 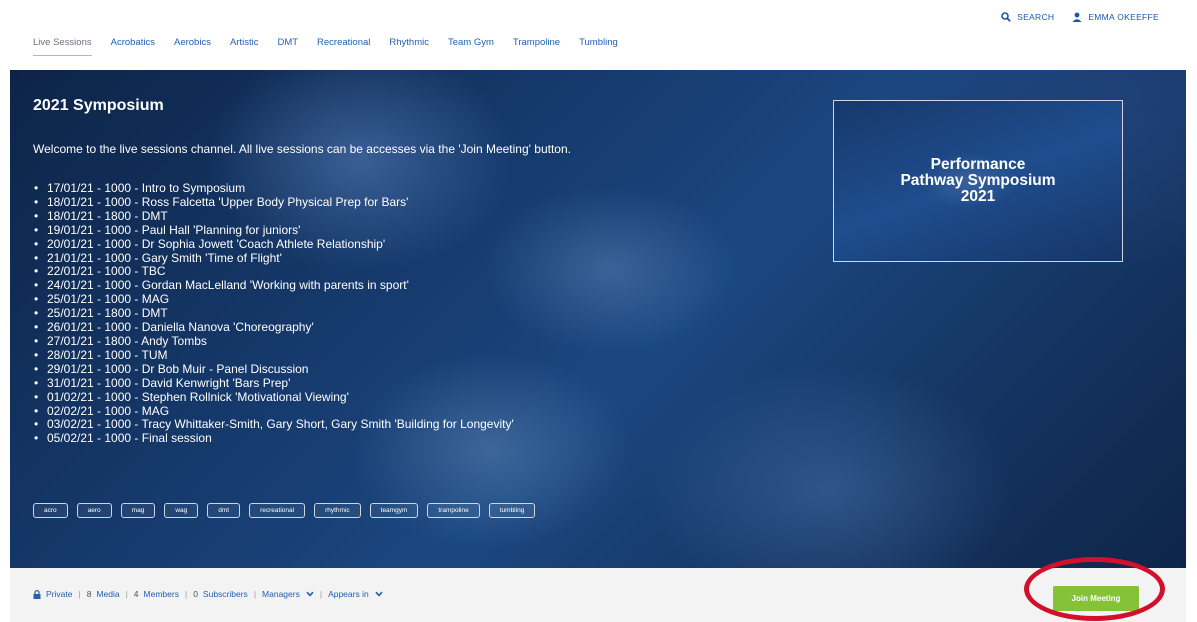 What do you see at coordinates (181, 510) in the screenshot?
I see `tag-wag: wag` at bounding box center [181, 510].